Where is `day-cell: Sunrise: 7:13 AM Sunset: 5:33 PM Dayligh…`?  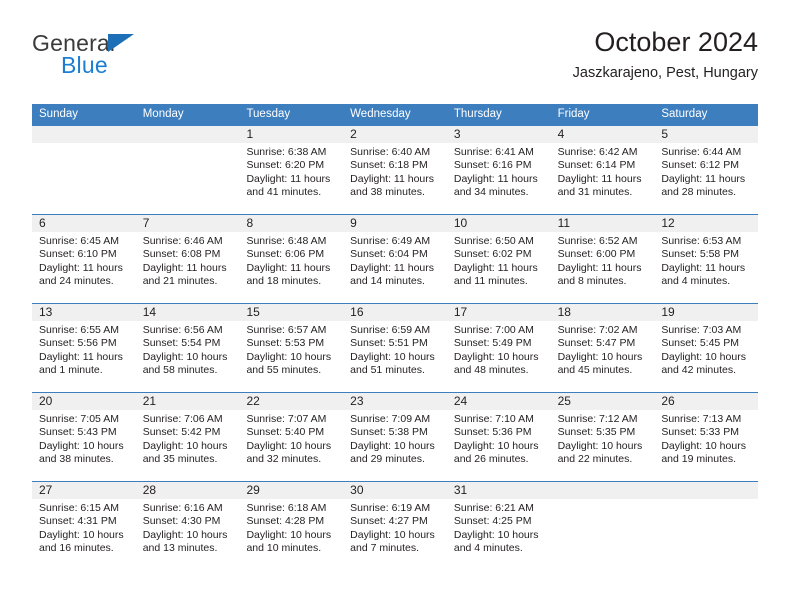 day-cell: Sunrise: 7:13 AM Sunset: 5:33 PM Dayligh… is located at coordinates (706, 445).